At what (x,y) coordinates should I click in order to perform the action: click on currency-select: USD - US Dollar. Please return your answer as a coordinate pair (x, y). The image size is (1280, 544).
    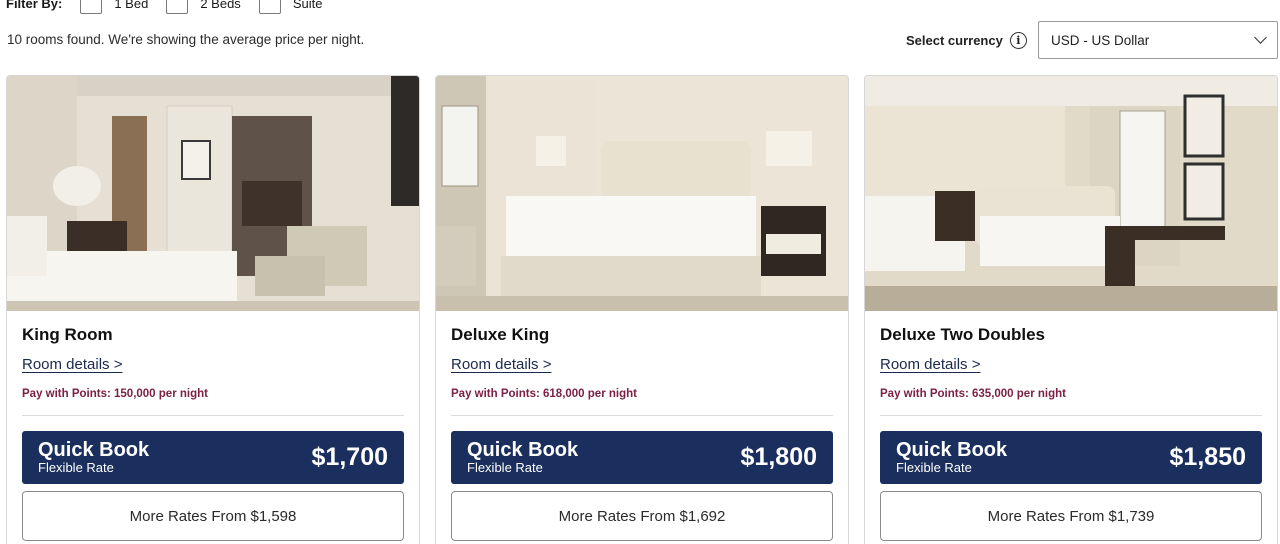
    Looking at the image, I should click on (1158, 40).